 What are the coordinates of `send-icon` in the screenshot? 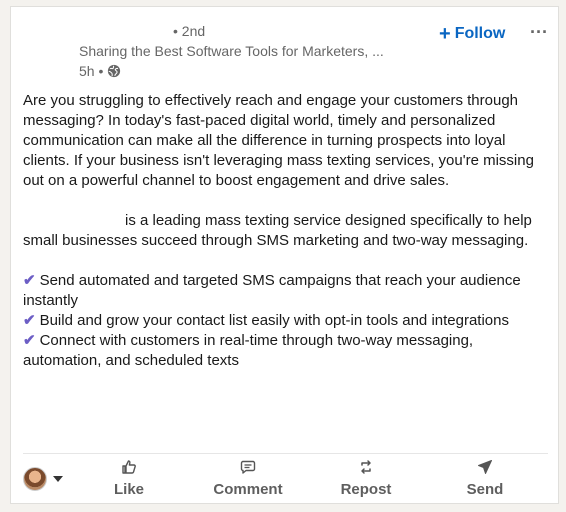 It's located at (485, 467).